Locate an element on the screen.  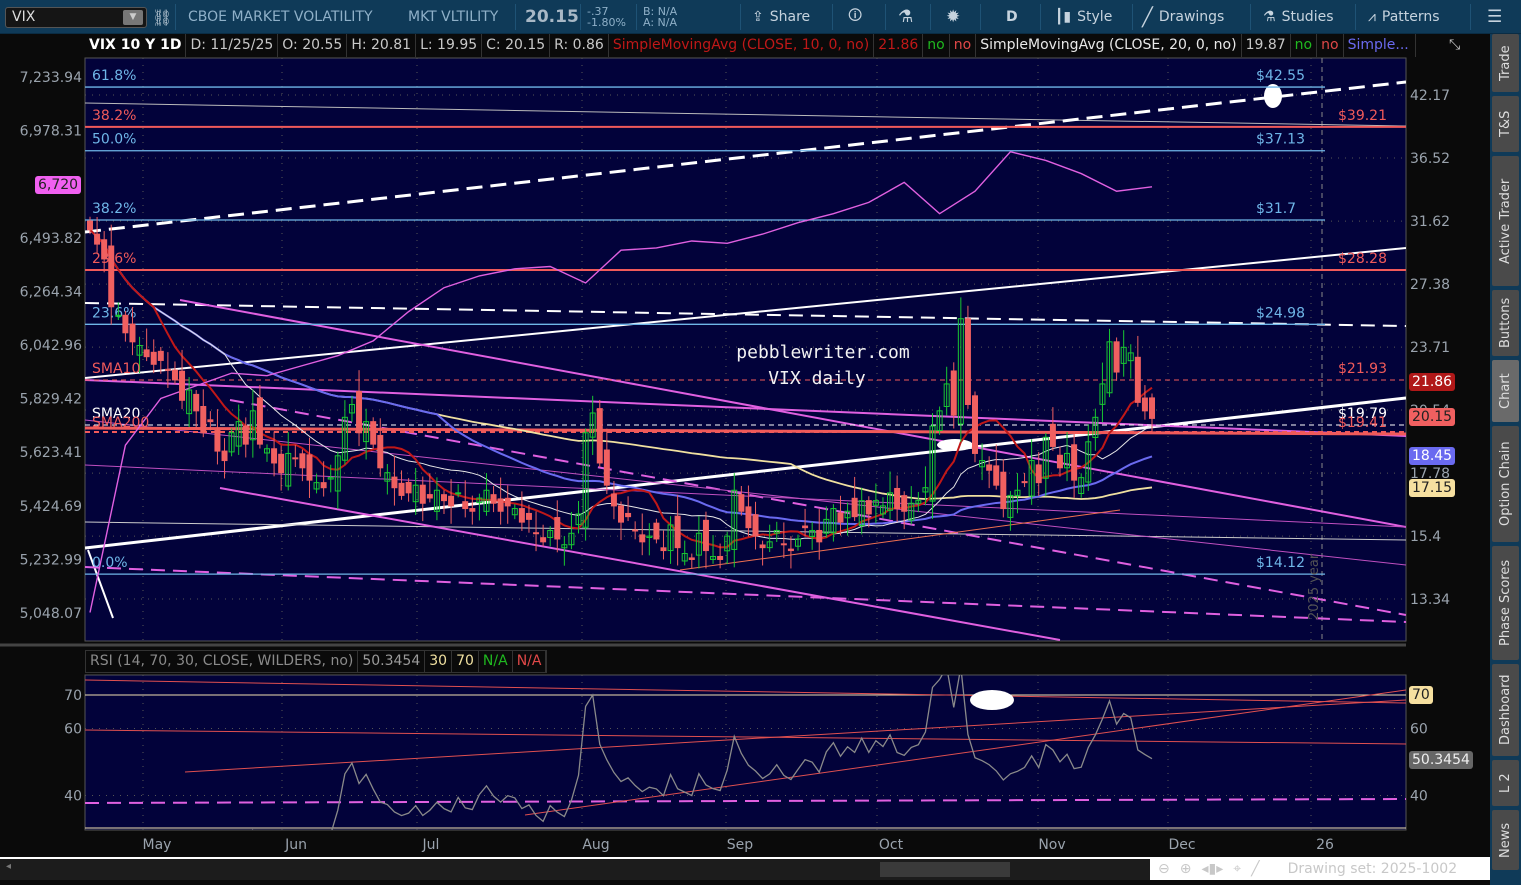
fib-percent-label: 50.0% is located at coordinates (114, 140).